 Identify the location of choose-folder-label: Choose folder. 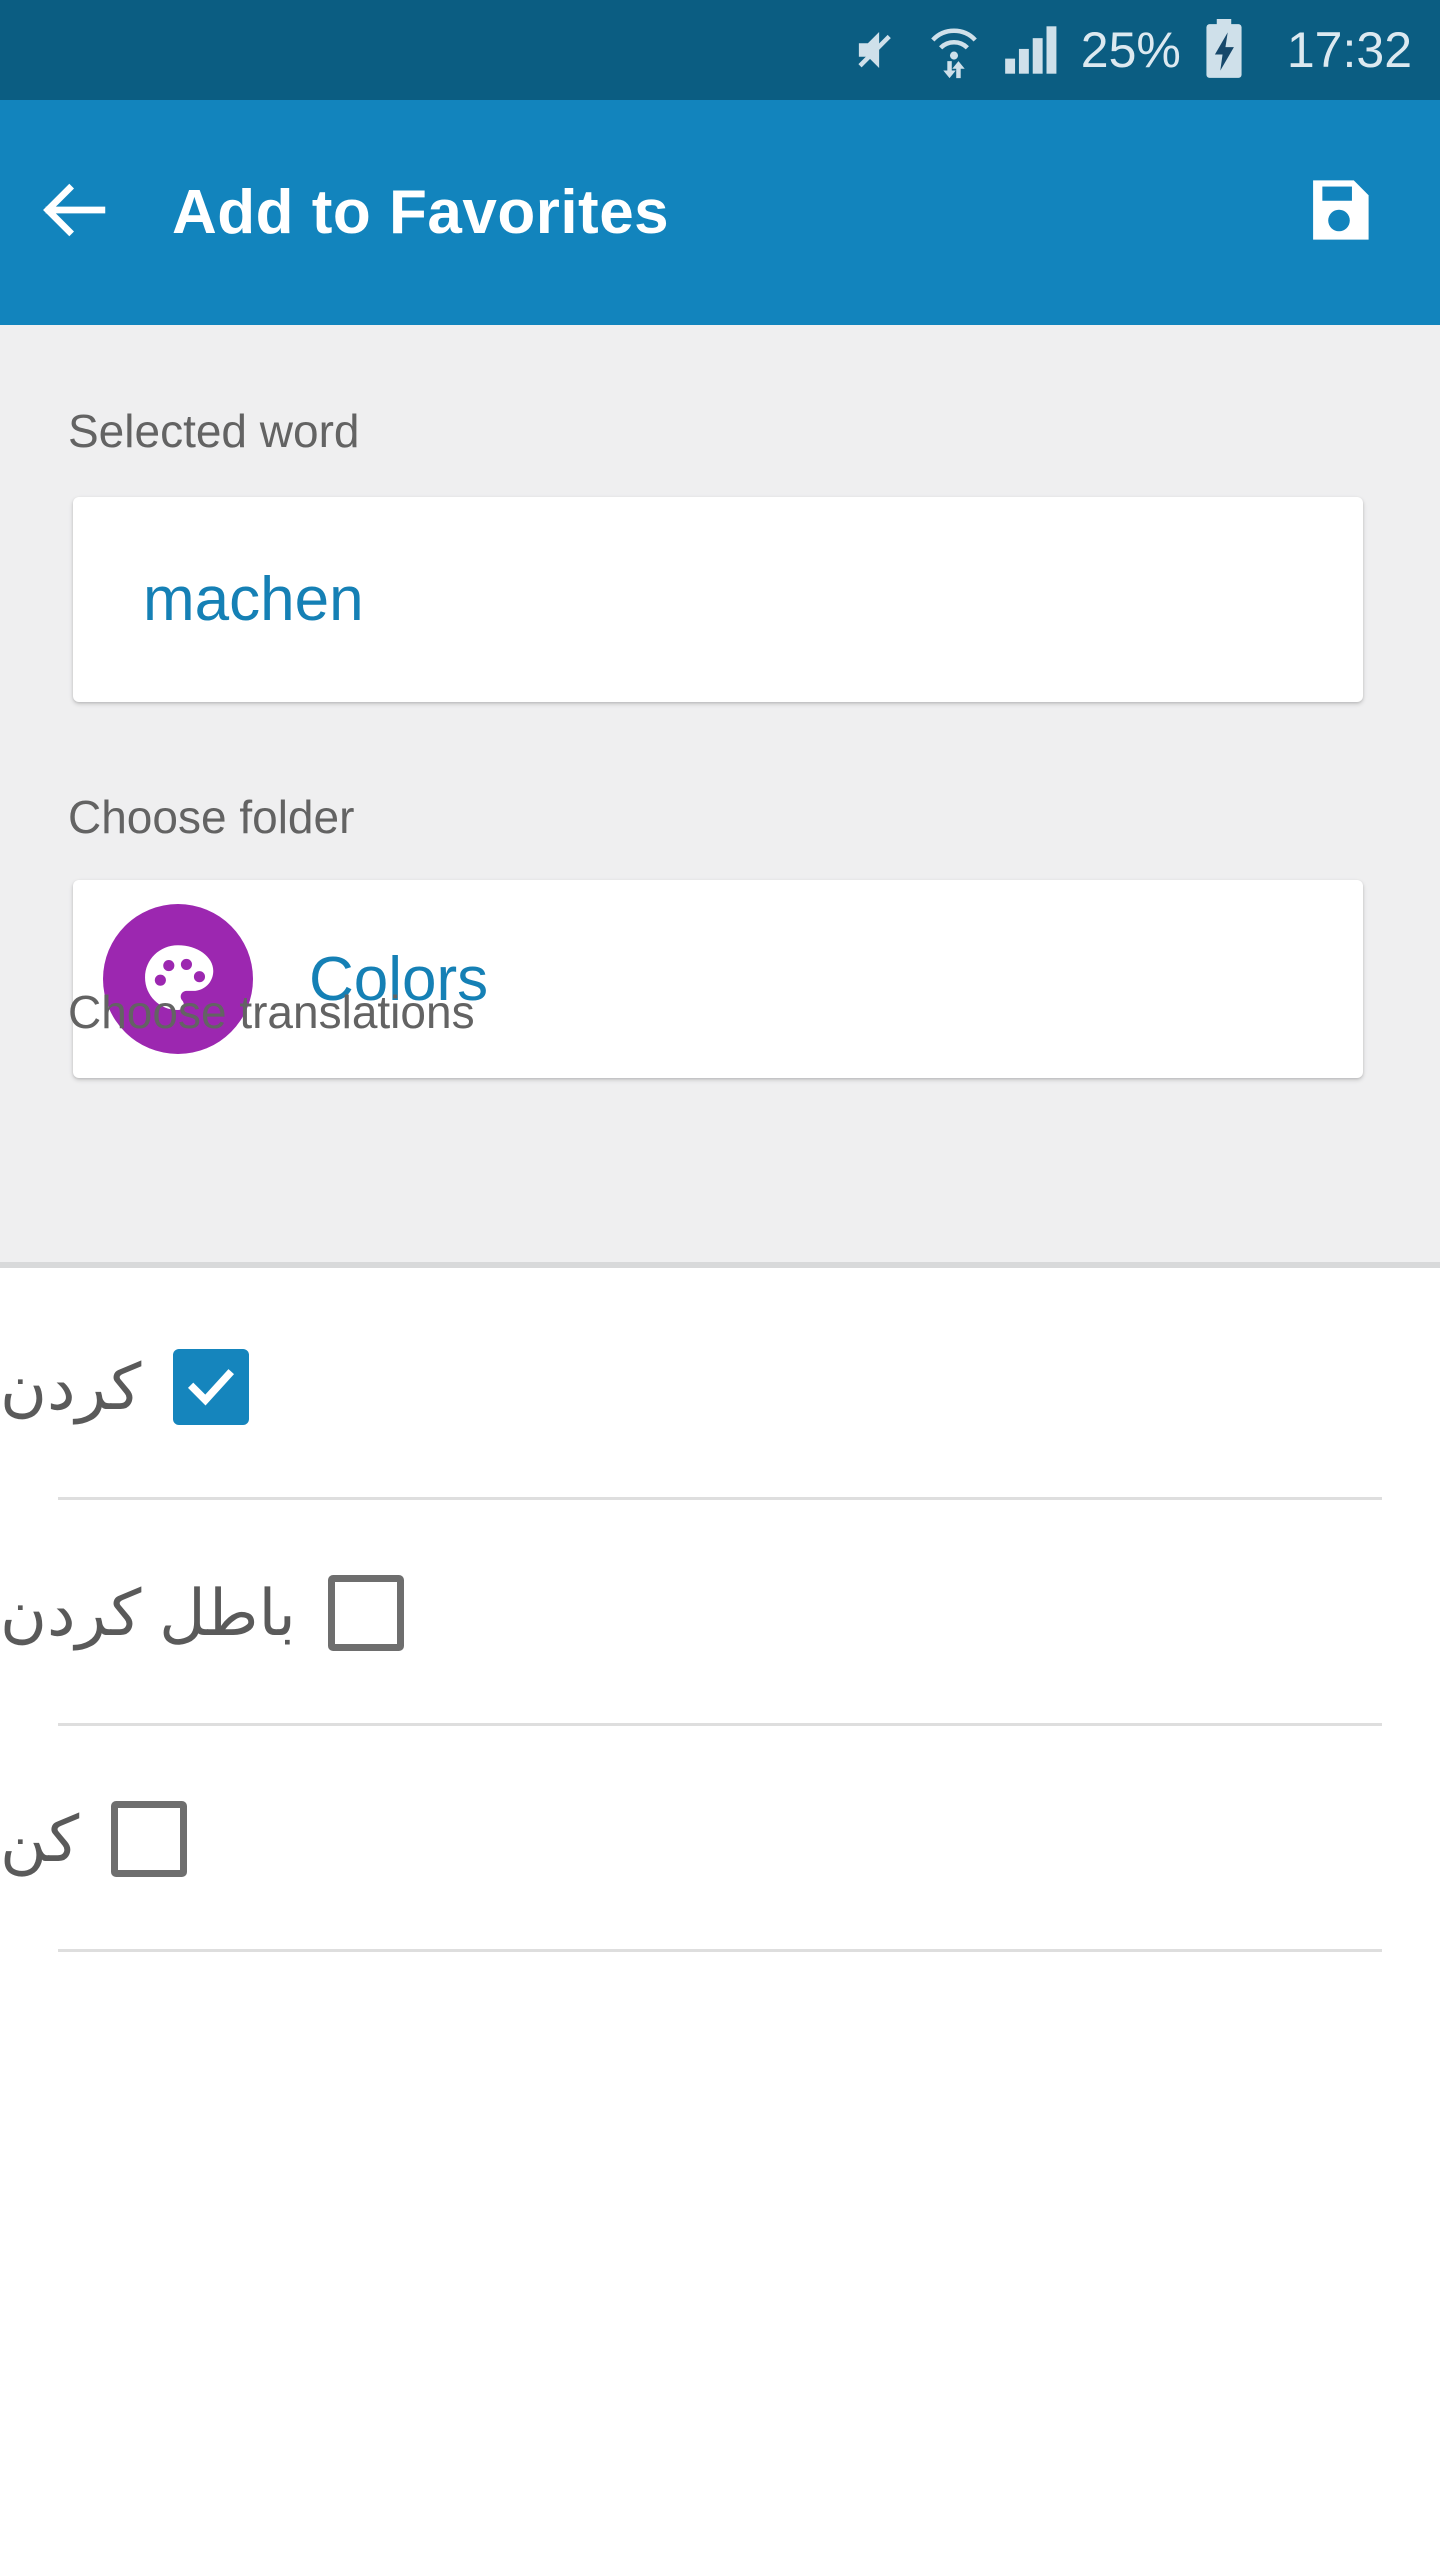
(211, 817).